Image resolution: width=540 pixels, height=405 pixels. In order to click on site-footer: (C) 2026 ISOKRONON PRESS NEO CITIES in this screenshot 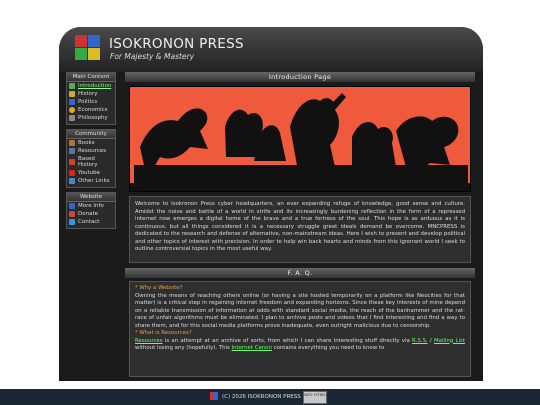, I will do `click(270, 397)`.